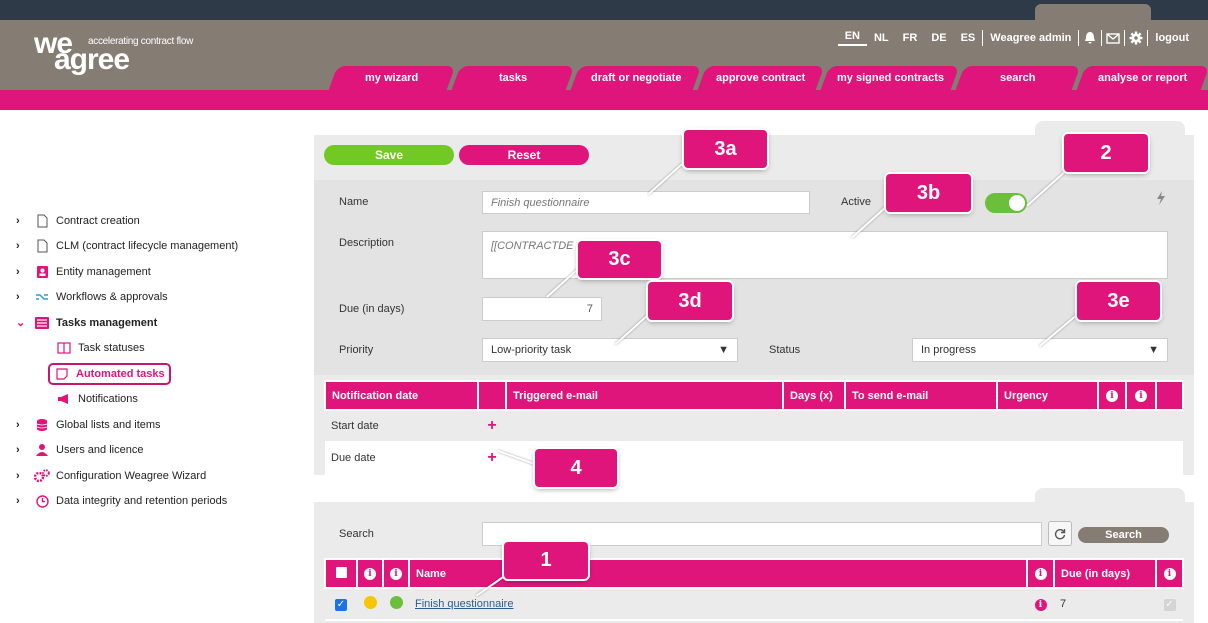 The width and height of the screenshot is (1208, 623). I want to click on row-due-date: Due date, so click(401, 458).